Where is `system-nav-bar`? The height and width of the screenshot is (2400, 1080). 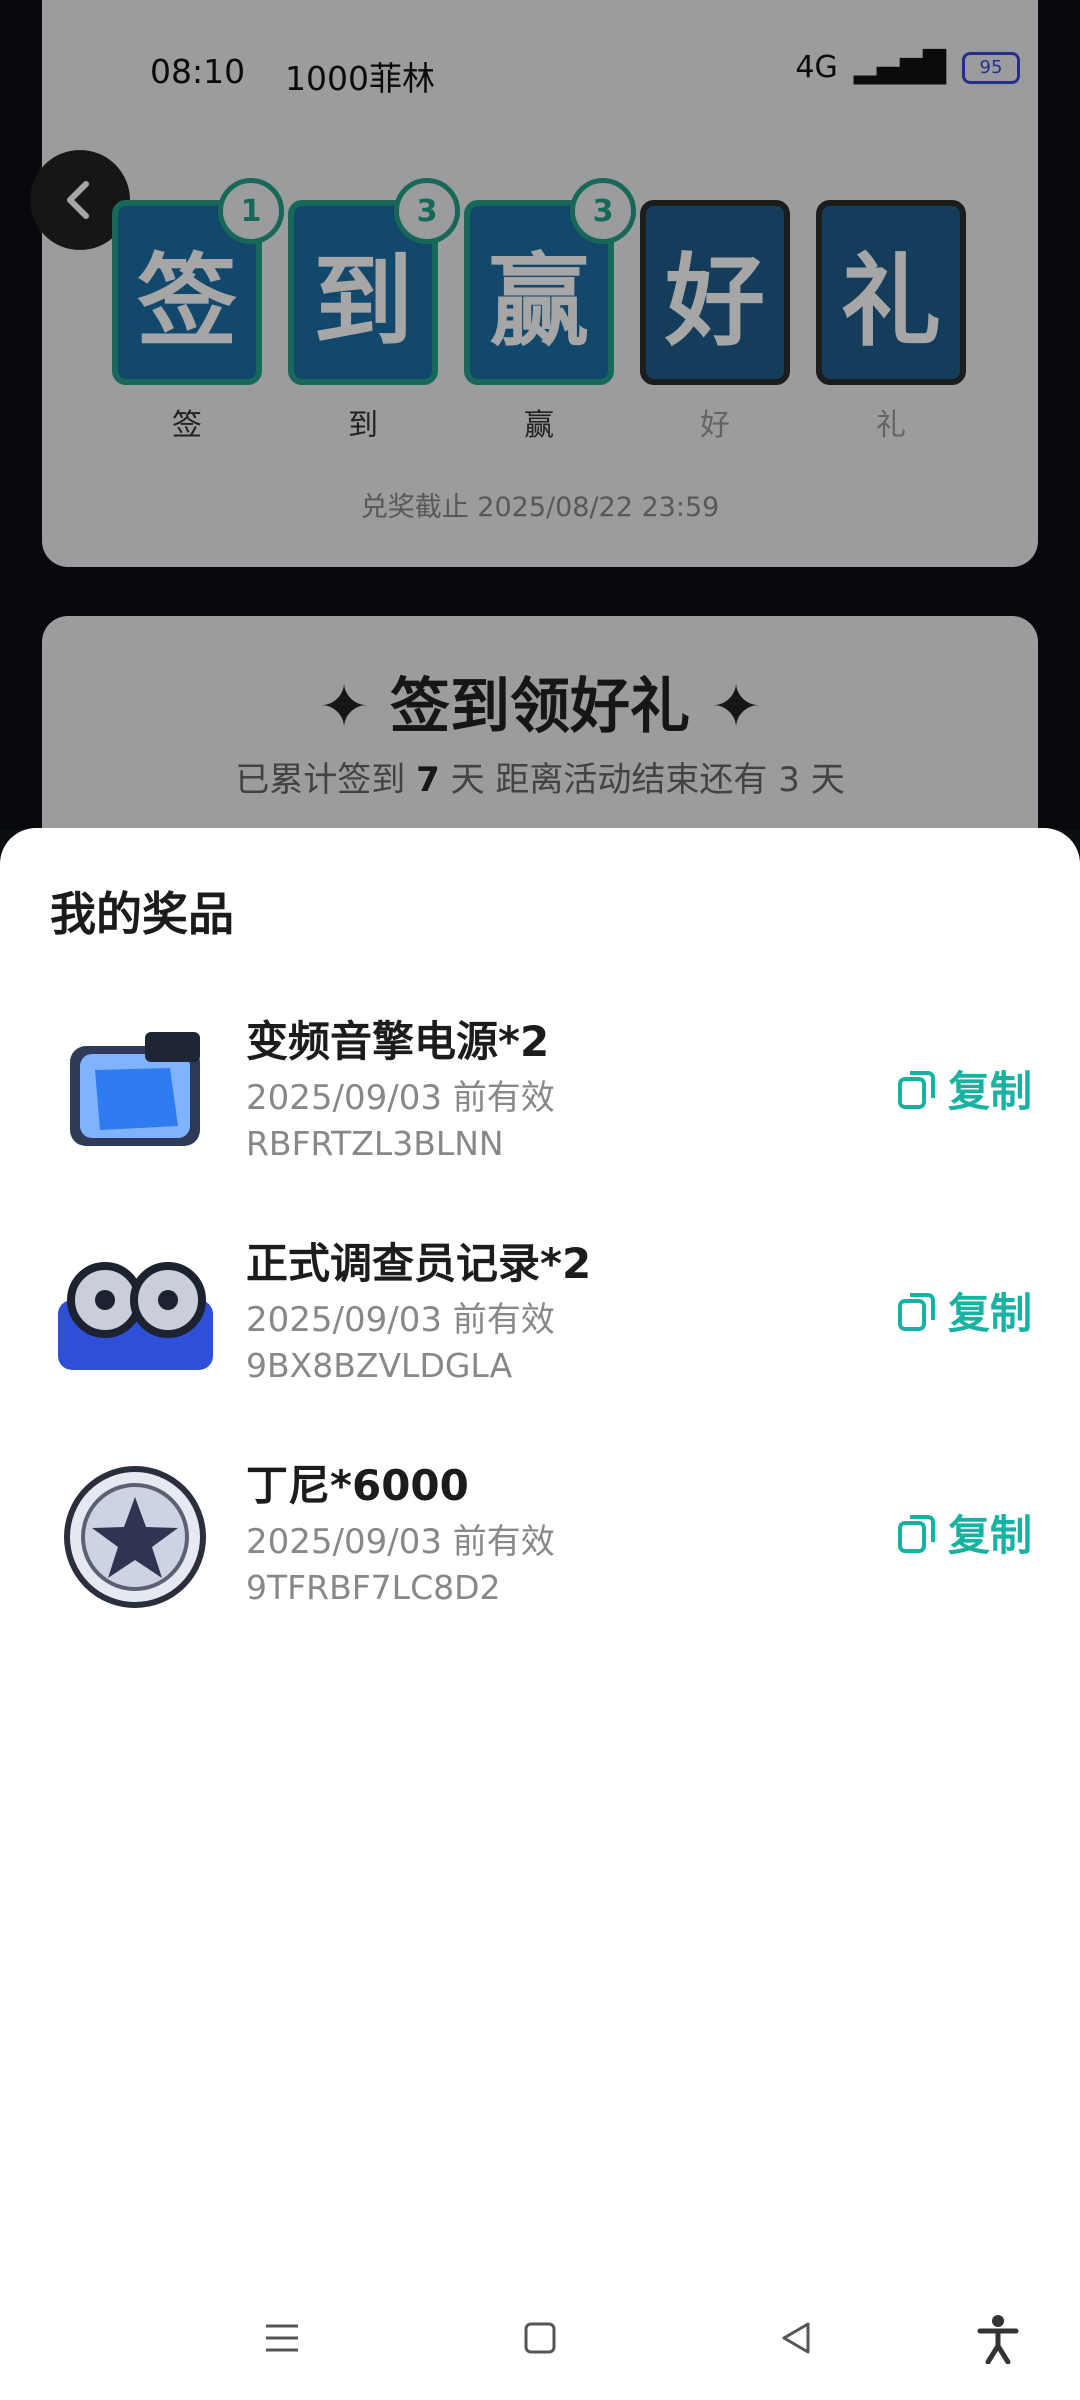 system-nav-bar is located at coordinates (540, 2340).